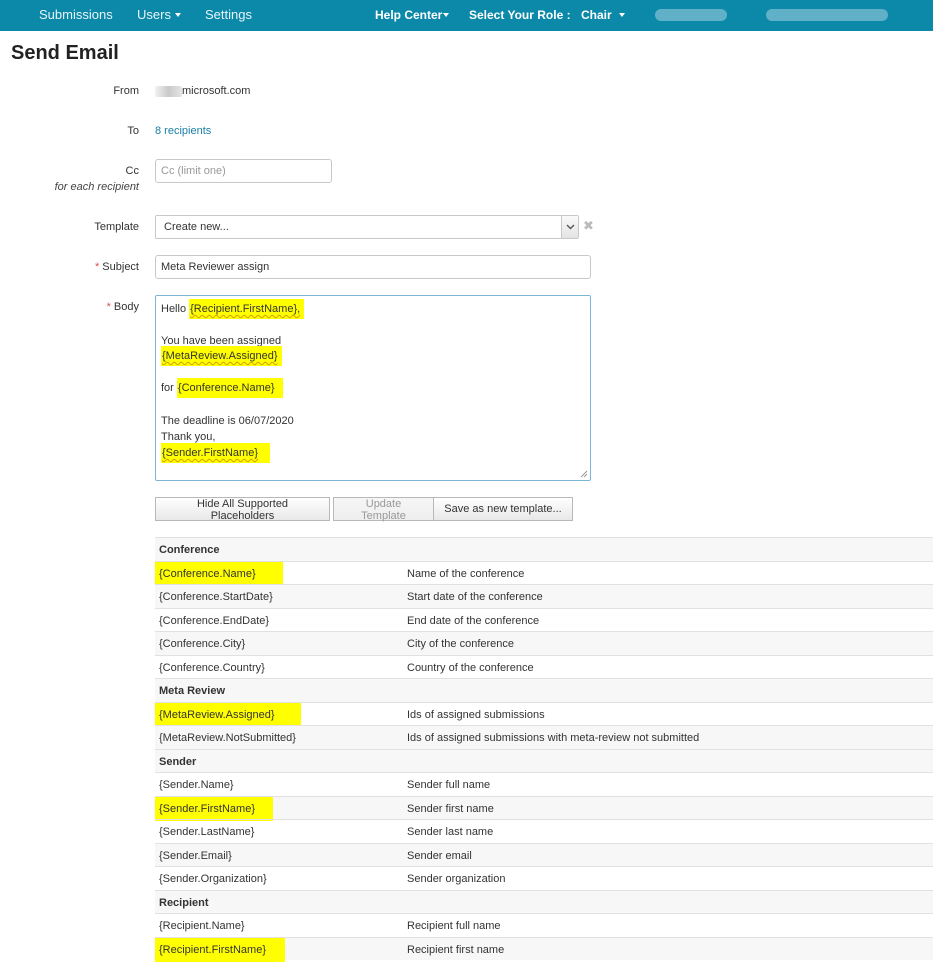 The height and width of the screenshot is (968, 933). Describe the element at coordinates (247, 309) in the screenshot. I see `placeholder-recipient-firstname: {Recipient.FirstName},` at that location.